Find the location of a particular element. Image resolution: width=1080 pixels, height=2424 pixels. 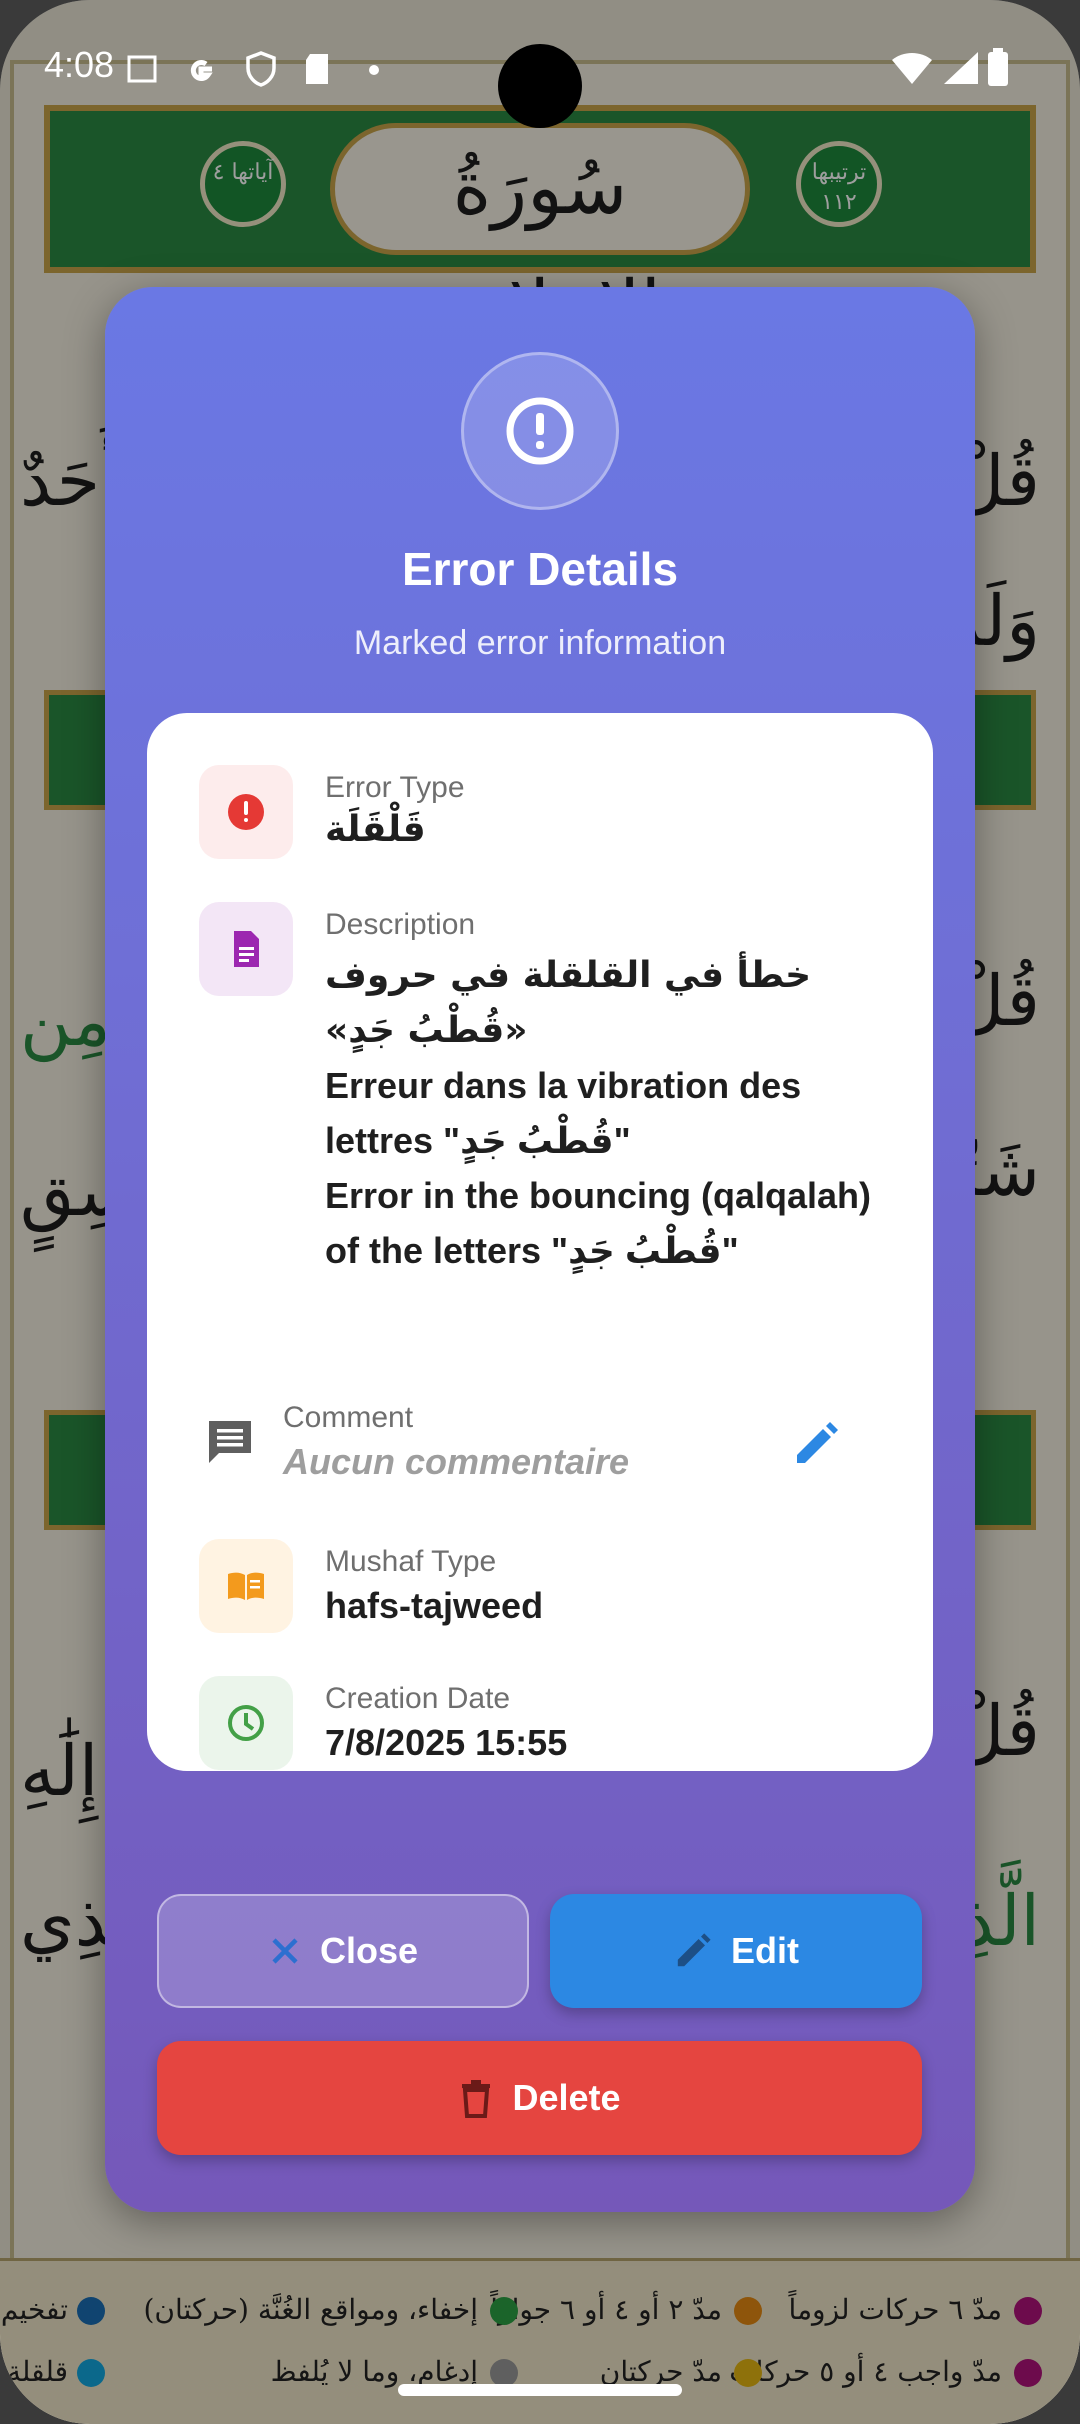

description-arabic: خطأ في القلقلة في حروف «قُطْبُ جَدٍ» is located at coordinates (568, 1003).